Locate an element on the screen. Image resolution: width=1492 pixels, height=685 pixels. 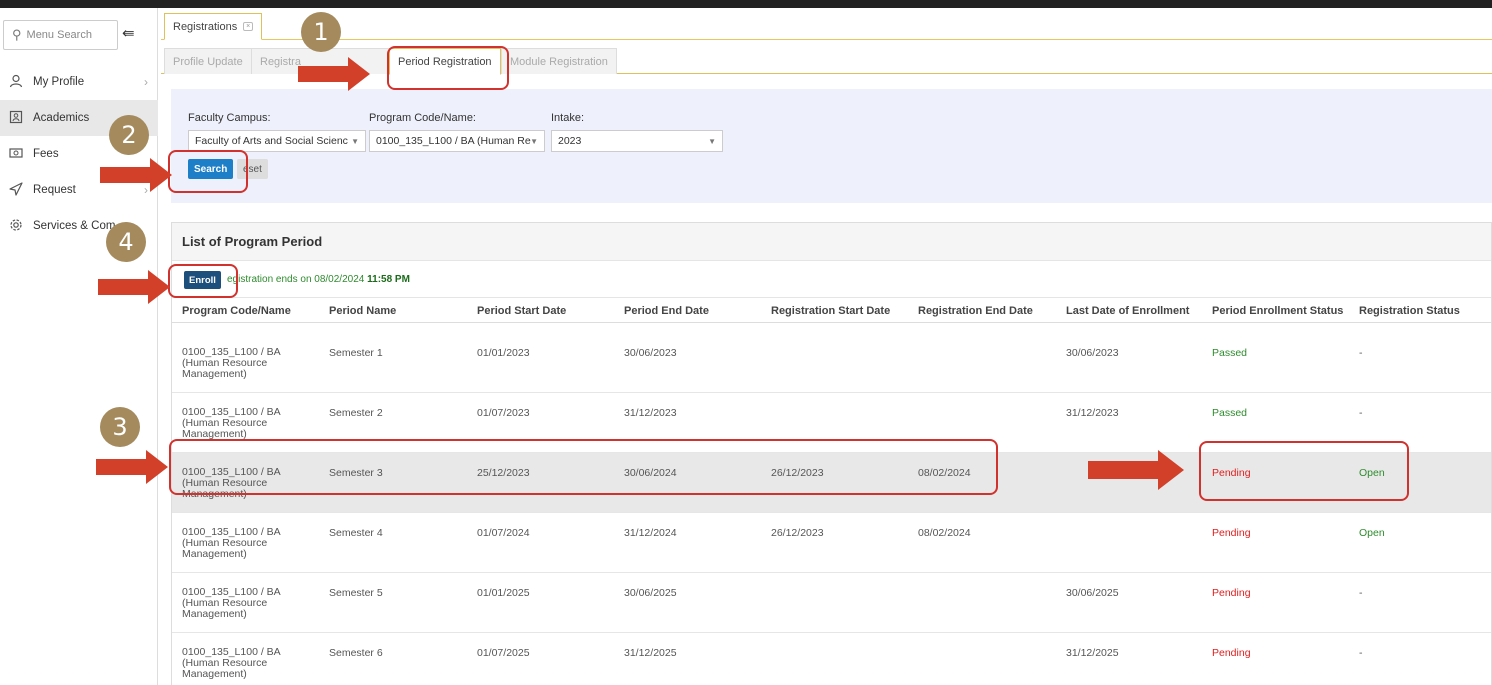
user-icon is located at coordinates (16, 82).